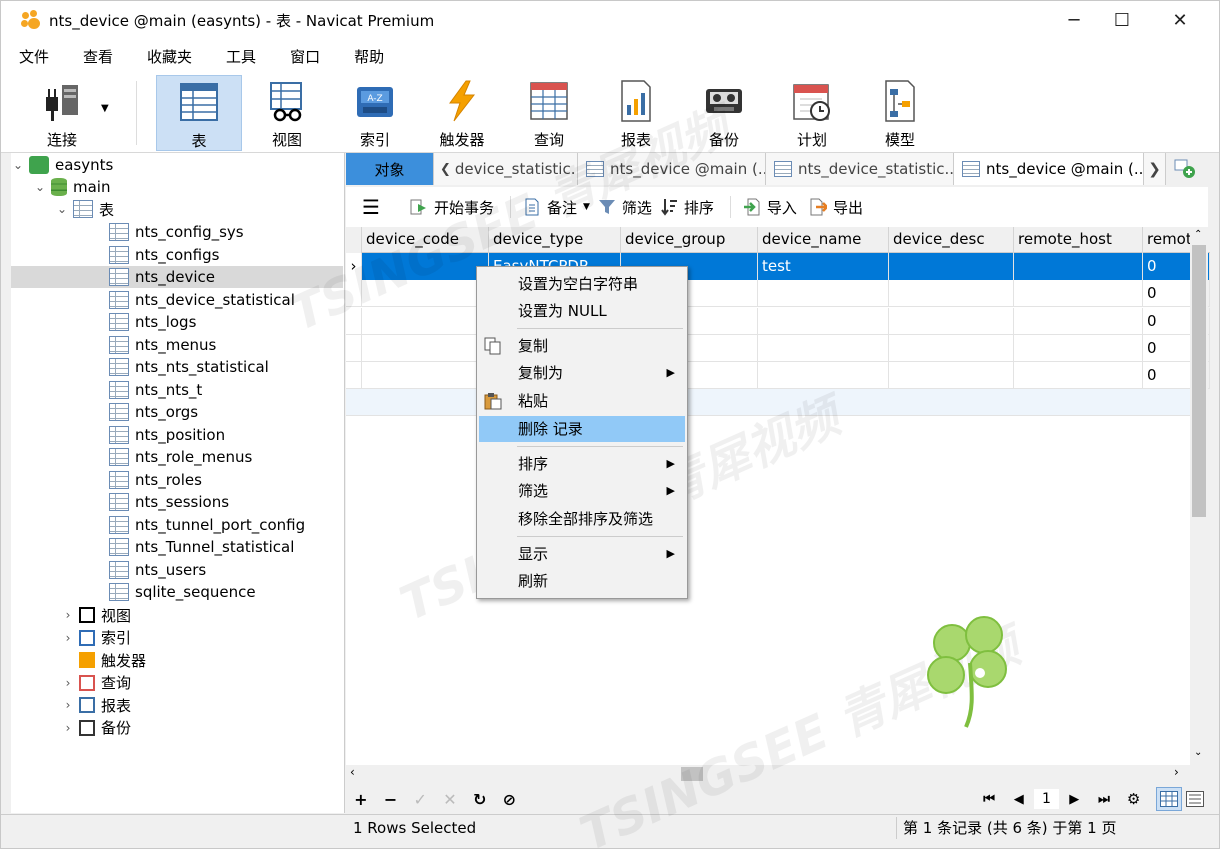 The width and height of the screenshot is (1220, 864). What do you see at coordinates (177, 705) in the screenshot?
I see `tree-group-item: › 报表` at bounding box center [177, 705].